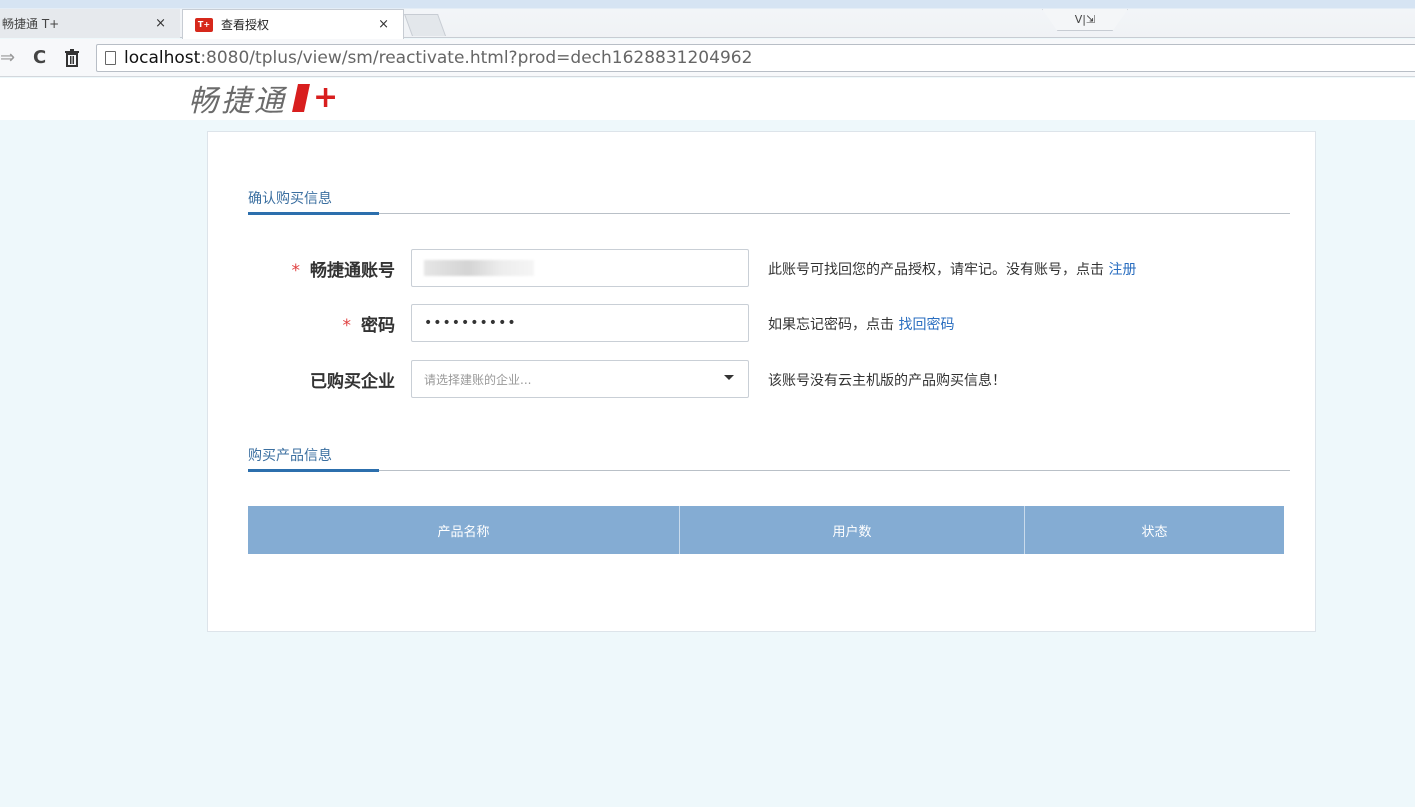 Image resolution: width=1415 pixels, height=807 pixels. What do you see at coordinates (852, 530) in the screenshot?
I see `column-user-count: 用户数` at bounding box center [852, 530].